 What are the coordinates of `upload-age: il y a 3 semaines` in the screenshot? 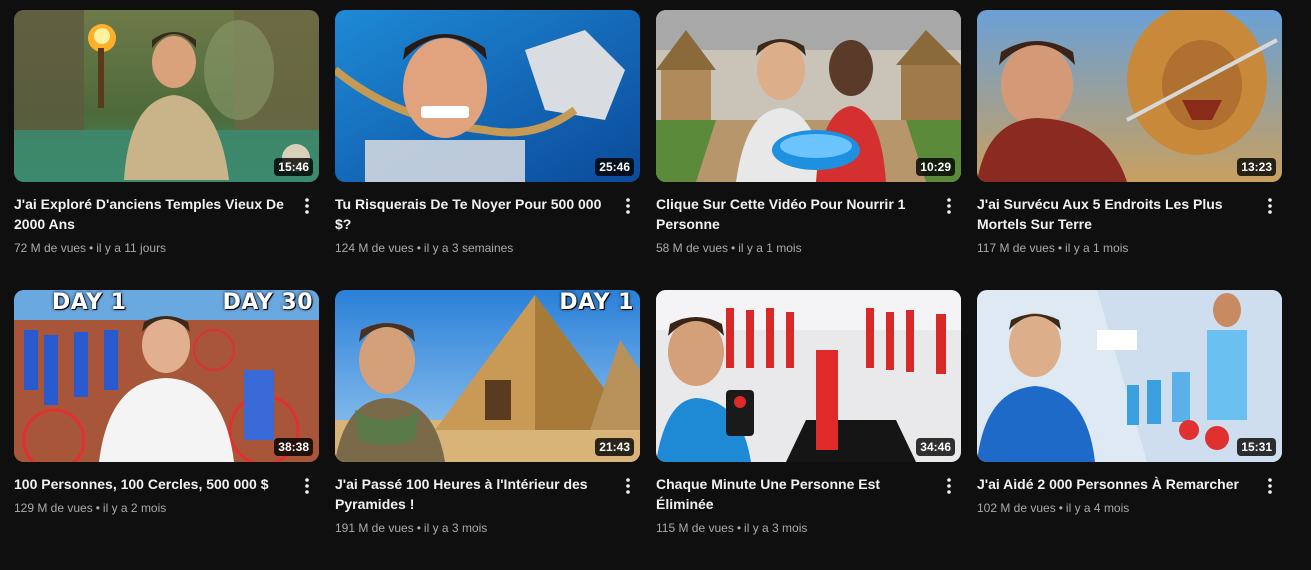 It's located at (468, 248).